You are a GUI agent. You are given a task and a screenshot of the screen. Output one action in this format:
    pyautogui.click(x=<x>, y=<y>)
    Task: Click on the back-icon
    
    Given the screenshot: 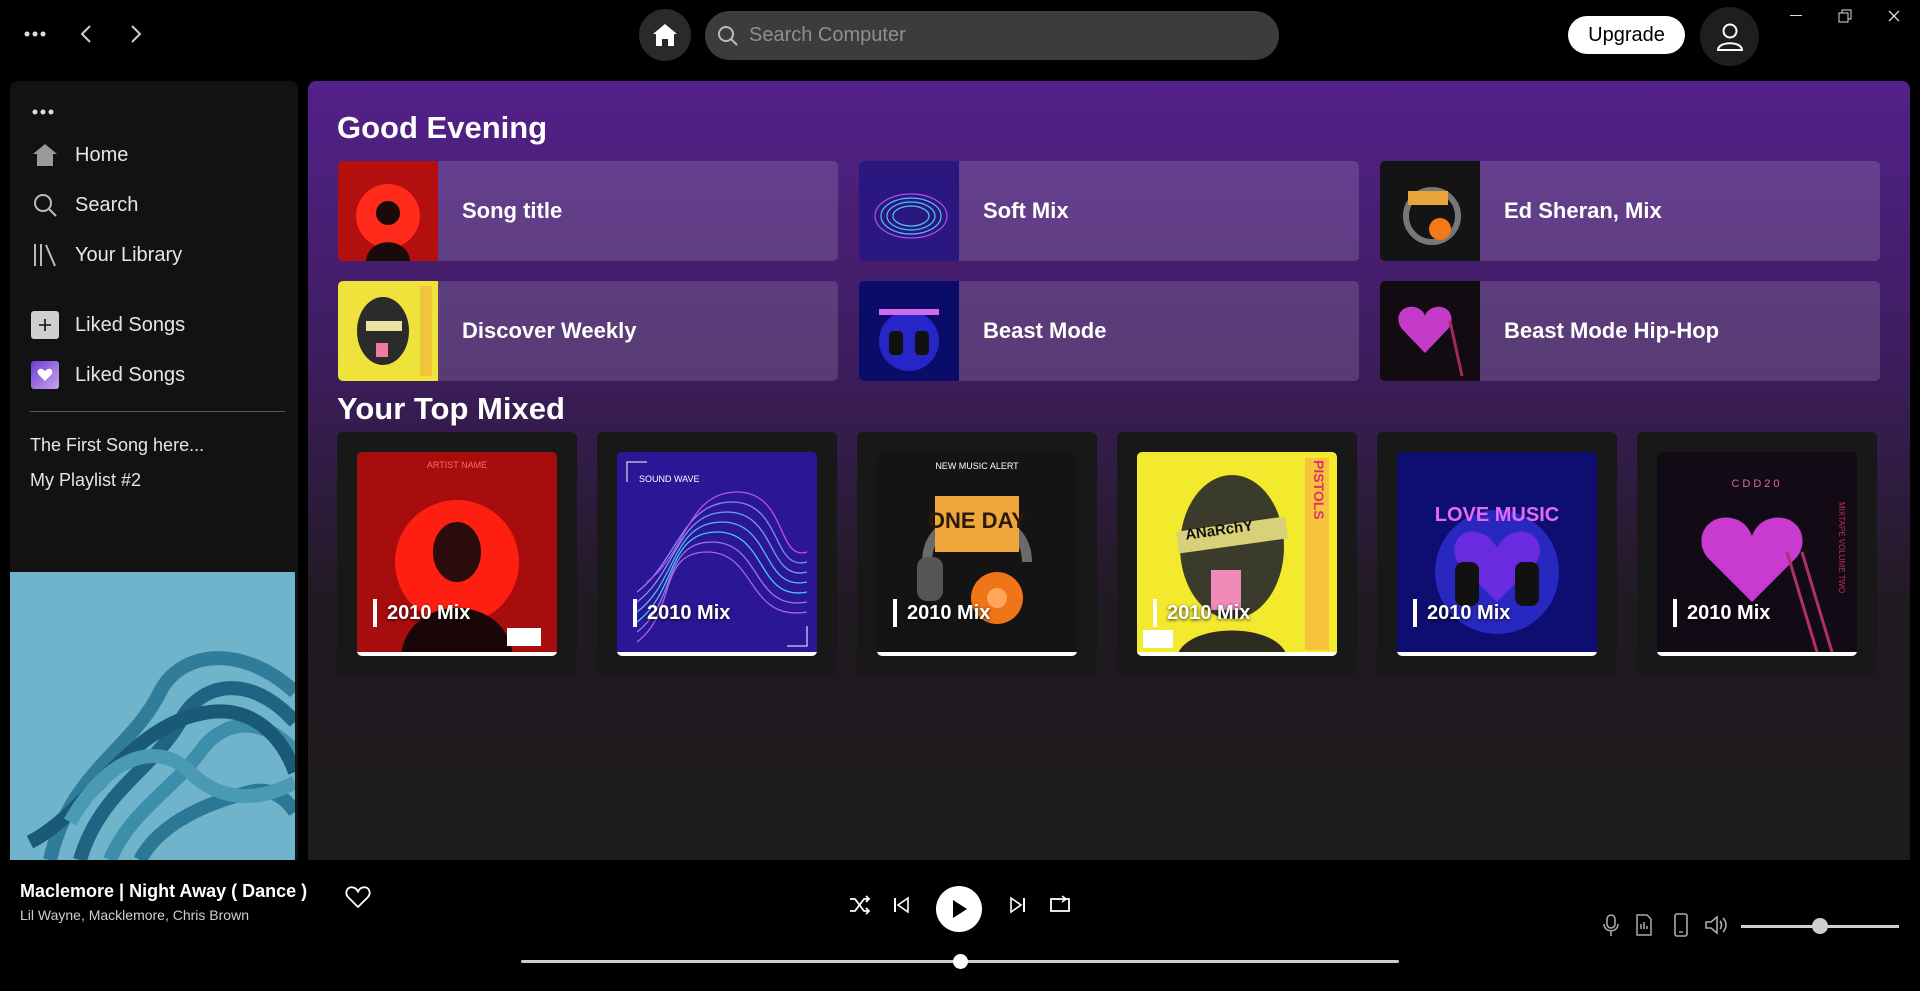 What is the action you would take?
    pyautogui.click(x=86, y=34)
    